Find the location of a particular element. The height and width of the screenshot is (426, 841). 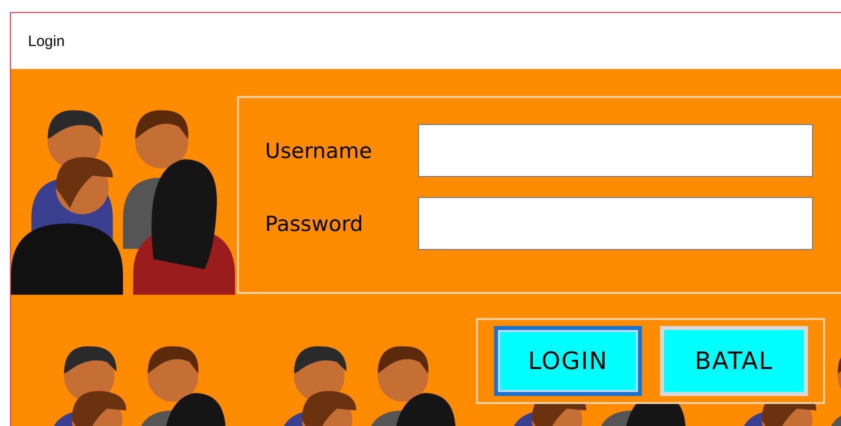

action-button: BATAL is located at coordinates (734, 361).